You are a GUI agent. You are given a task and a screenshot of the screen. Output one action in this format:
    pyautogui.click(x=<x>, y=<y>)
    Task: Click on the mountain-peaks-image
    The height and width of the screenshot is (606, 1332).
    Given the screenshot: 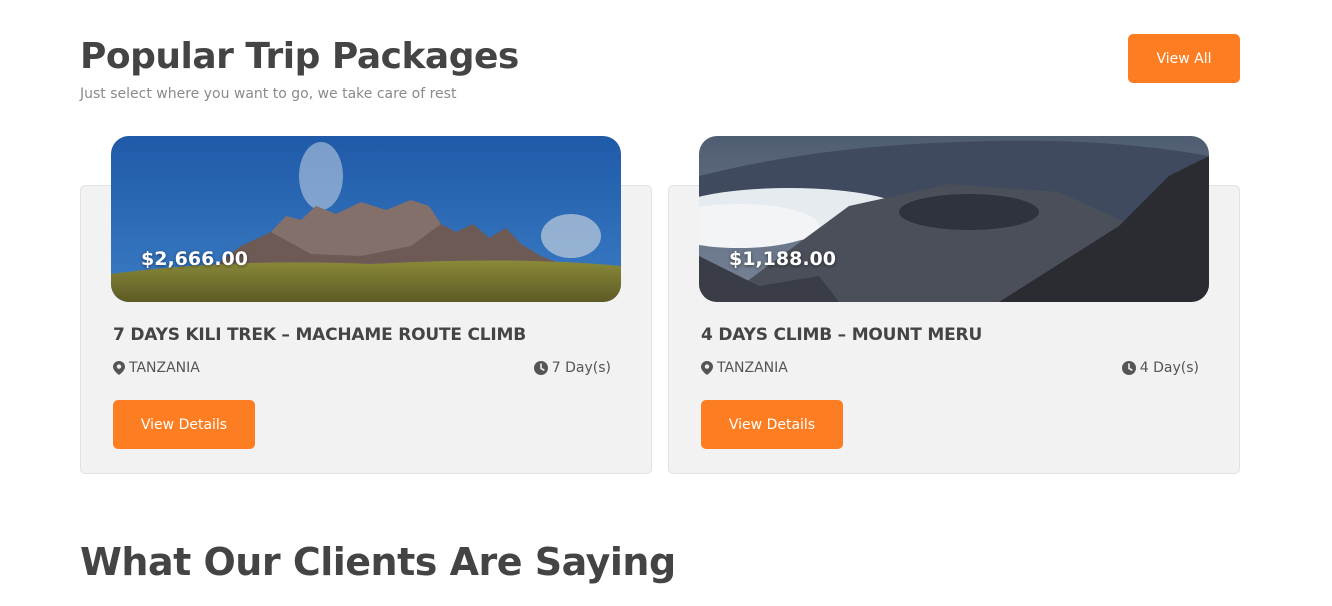 What is the action you would take?
    pyautogui.click(x=366, y=219)
    